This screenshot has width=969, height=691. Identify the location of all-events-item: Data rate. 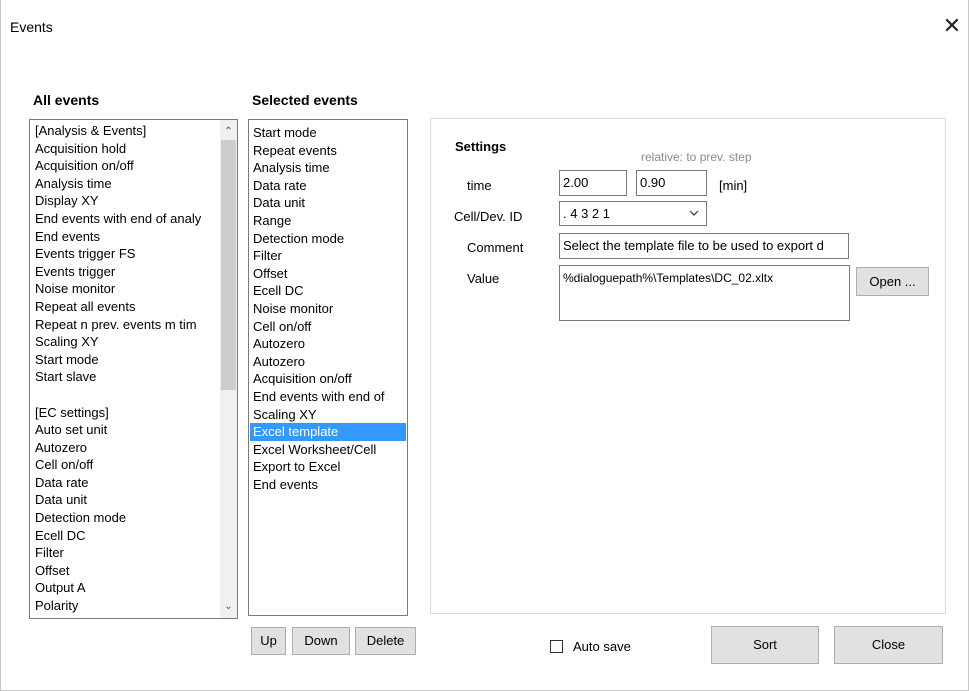
(125, 483).